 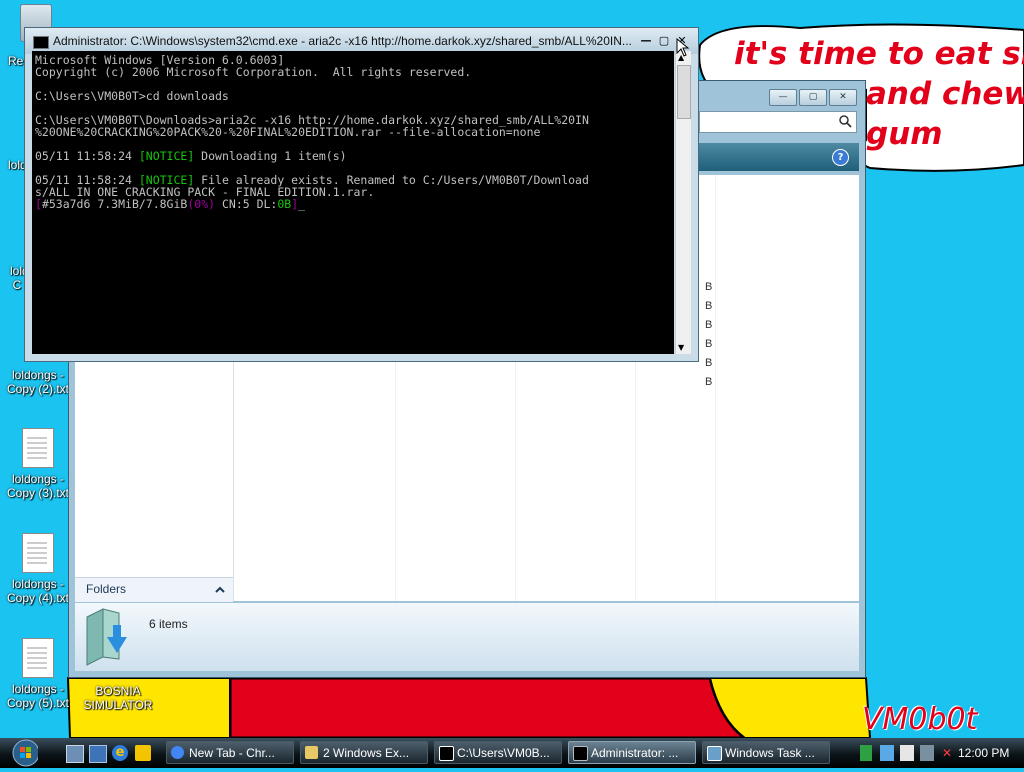 I want to click on media-player-icon, so click(x=143, y=753).